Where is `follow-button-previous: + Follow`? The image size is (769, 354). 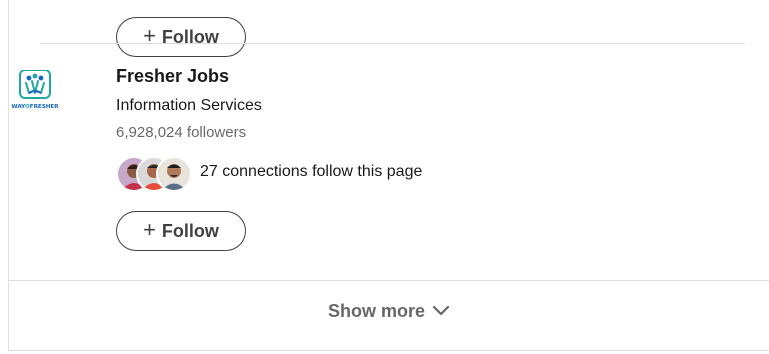 follow-button-previous: + Follow is located at coordinates (181, 37).